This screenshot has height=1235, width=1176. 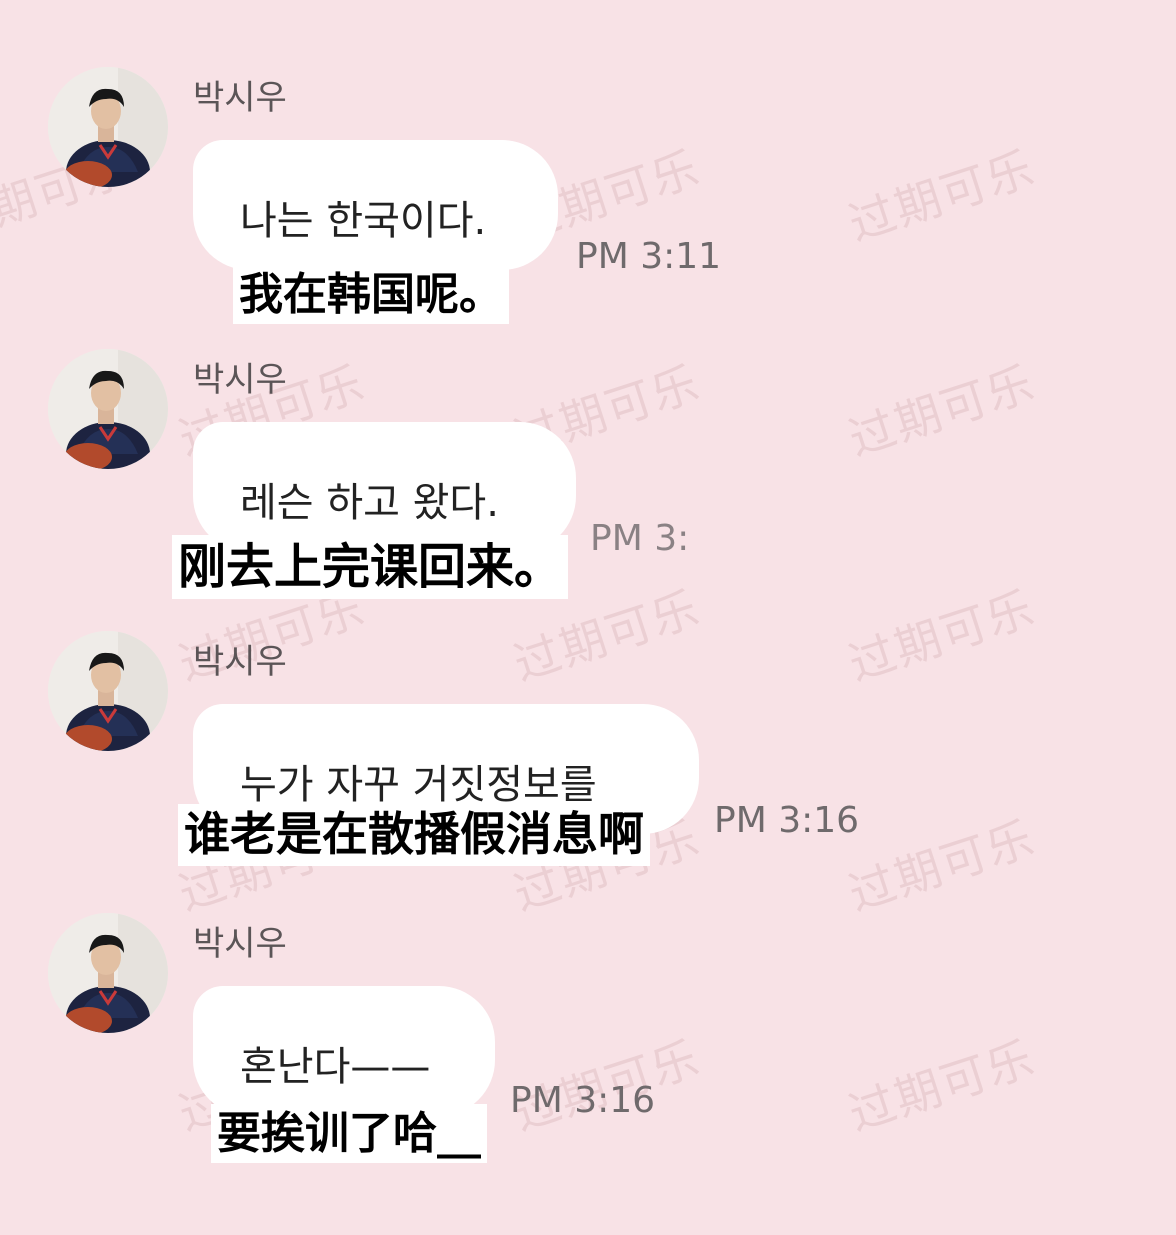 I want to click on message-text: 레슨 하고 왔다., so click(x=369, y=503).